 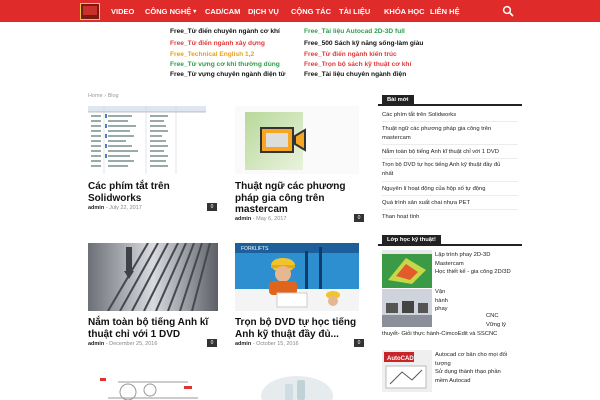 I want to click on video-camera-image, so click(x=297, y=140).